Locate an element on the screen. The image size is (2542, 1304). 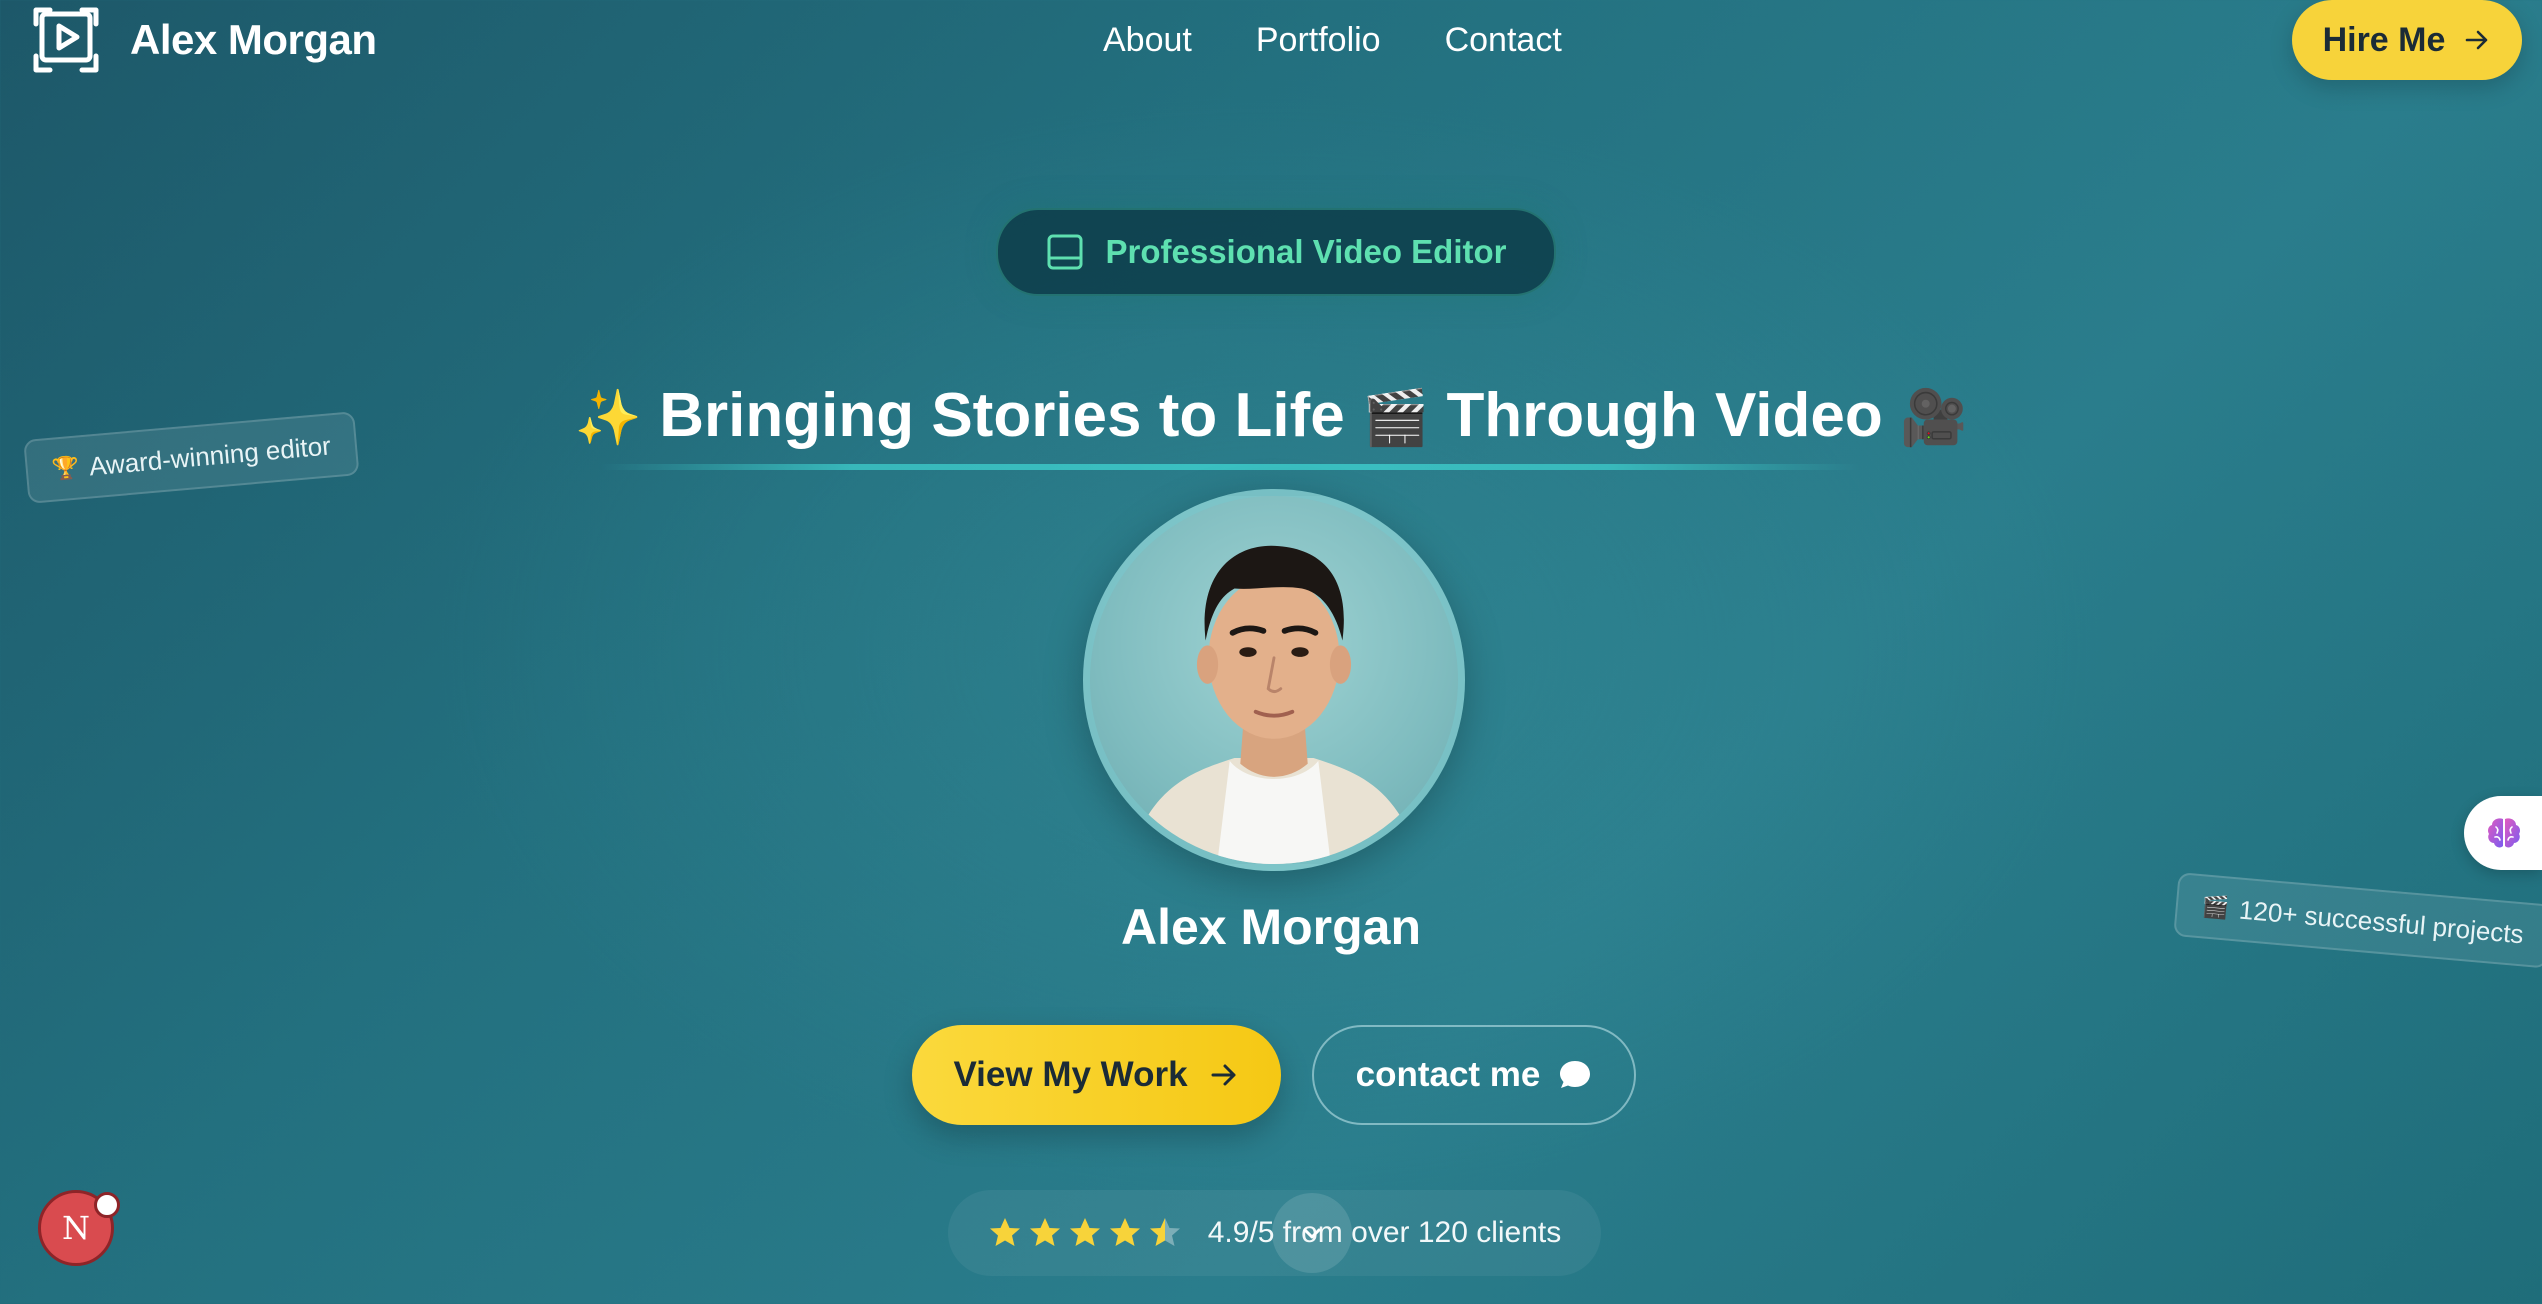
hire-me-button: Hire Me is located at coordinates (2407, 40).